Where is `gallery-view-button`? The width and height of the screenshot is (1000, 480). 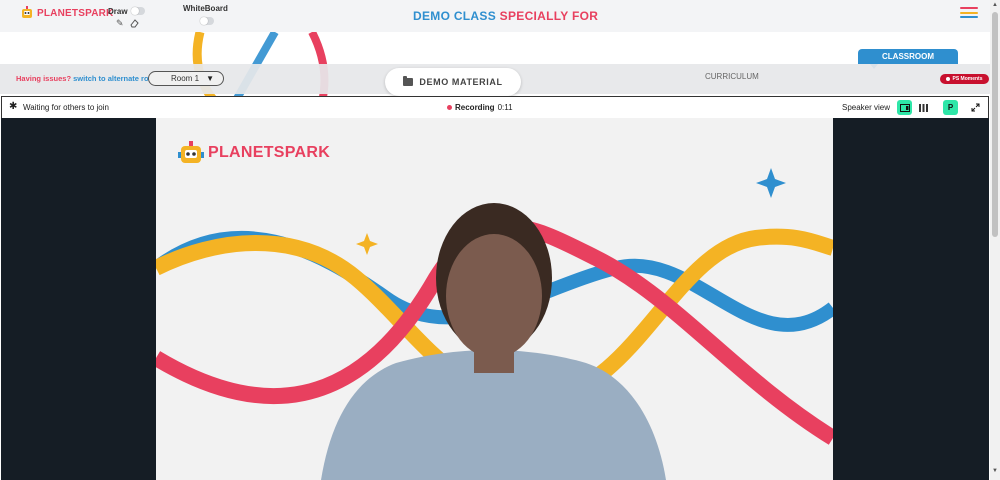 gallery-view-button is located at coordinates (923, 107).